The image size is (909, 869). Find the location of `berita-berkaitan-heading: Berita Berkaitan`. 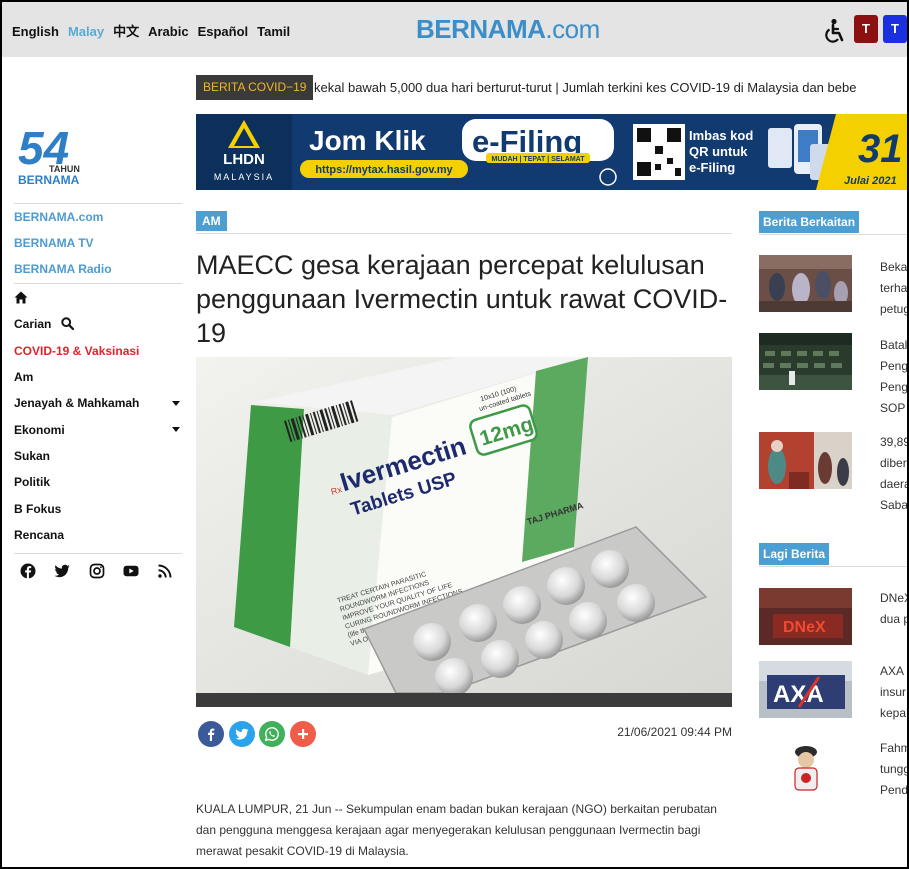

berita-berkaitan-heading: Berita Berkaitan is located at coordinates (809, 222).